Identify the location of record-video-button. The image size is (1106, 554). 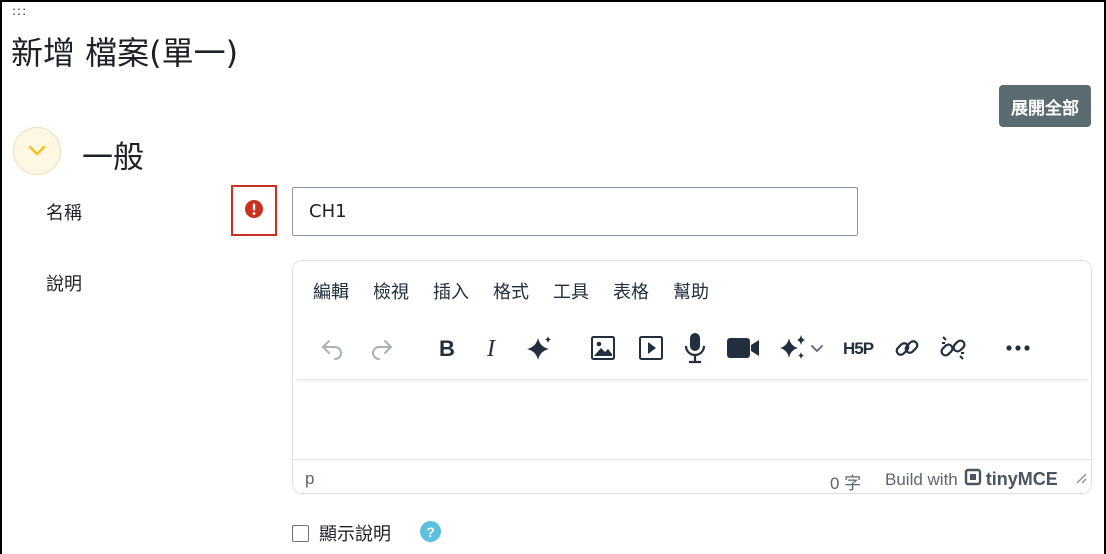
(743, 348).